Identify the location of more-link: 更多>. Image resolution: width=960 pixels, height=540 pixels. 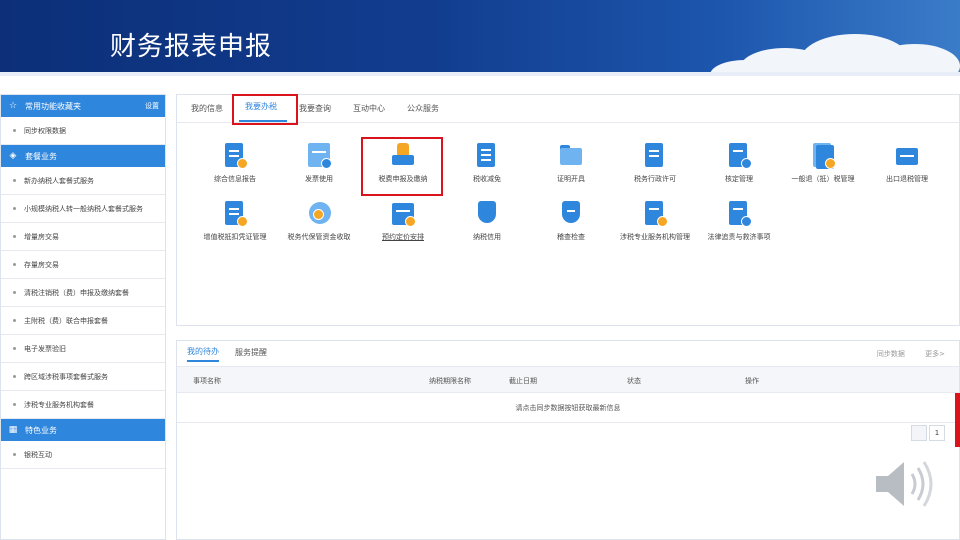
(935, 354).